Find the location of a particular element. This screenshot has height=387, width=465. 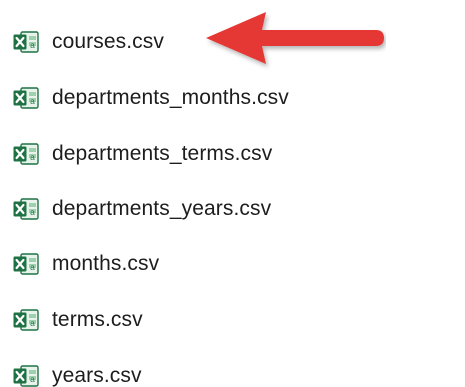

file-item-months: a months.csv is located at coordinates (85, 264).